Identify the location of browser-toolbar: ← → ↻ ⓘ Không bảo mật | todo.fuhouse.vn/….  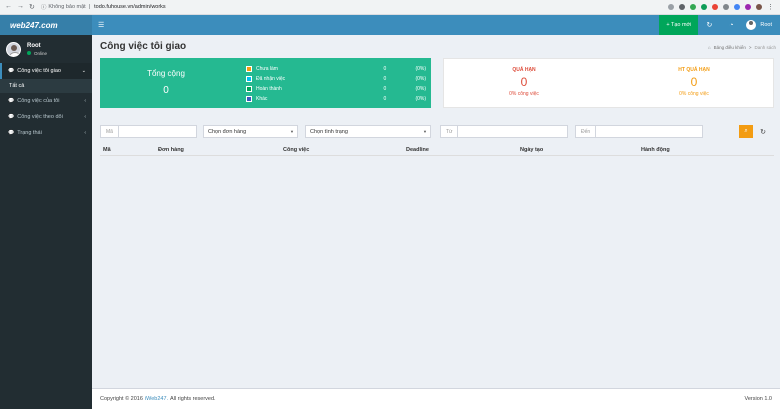
(390, 7).